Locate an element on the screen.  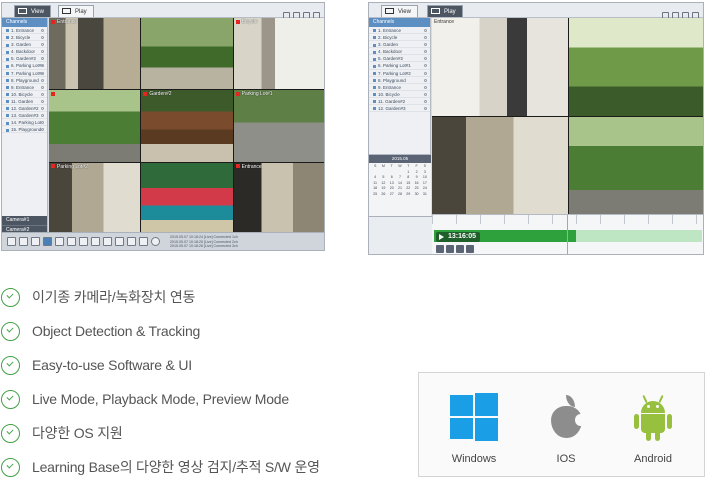
channel-label: 11. Garden#2 is located at coordinates (392, 101).